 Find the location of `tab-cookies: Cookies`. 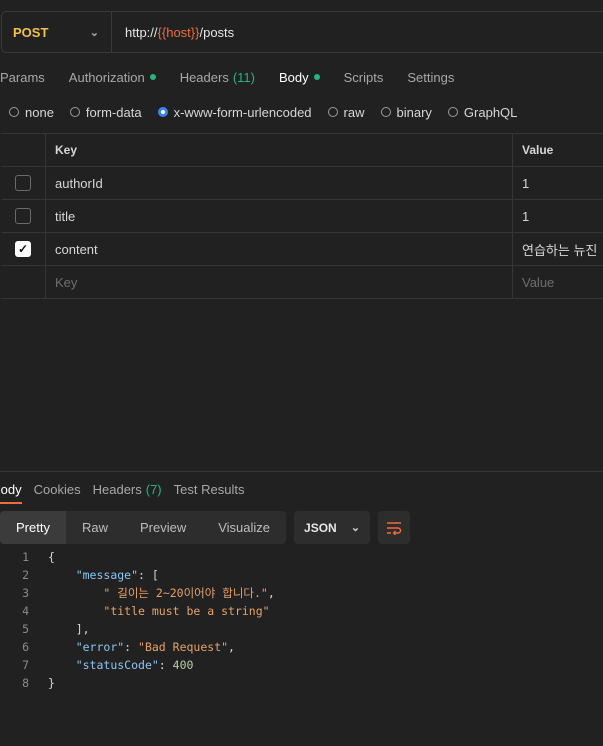

tab-cookies: Cookies is located at coordinates (57, 489).